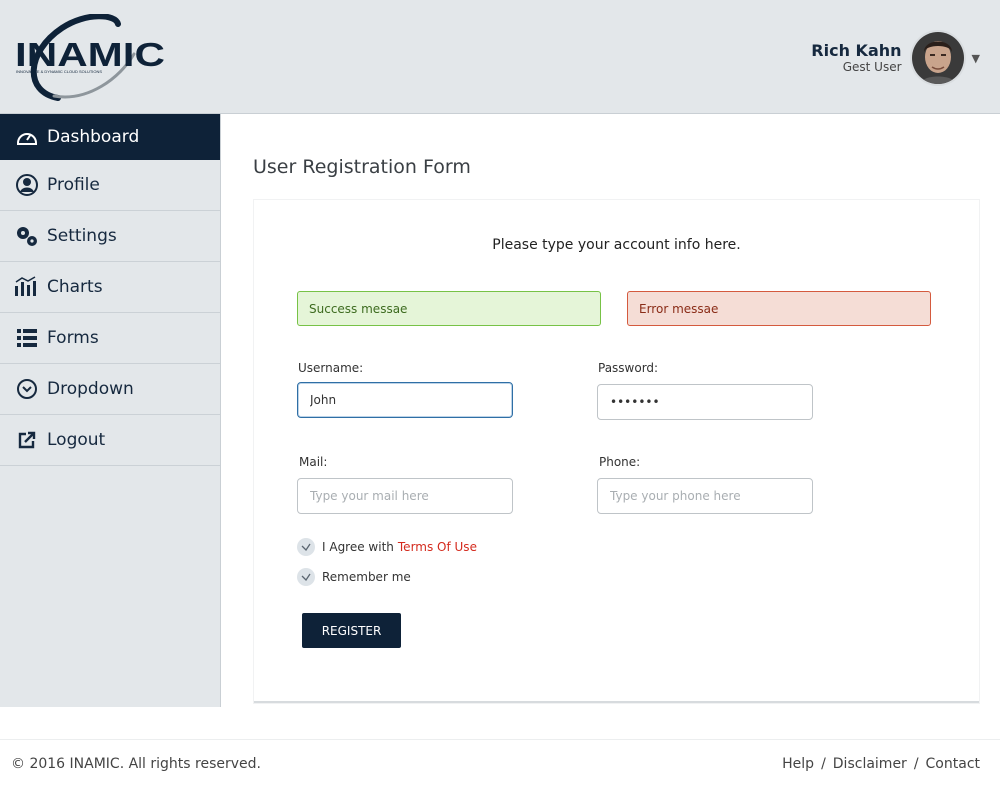  I want to click on sidebar-item-dashboard: Dashboard, so click(110, 137).